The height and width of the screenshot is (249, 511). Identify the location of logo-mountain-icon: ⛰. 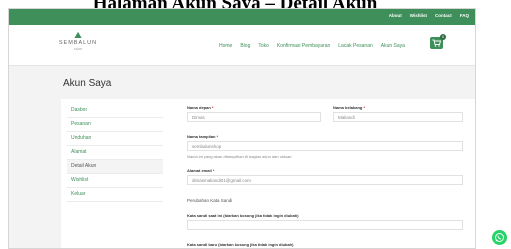
(78, 35).